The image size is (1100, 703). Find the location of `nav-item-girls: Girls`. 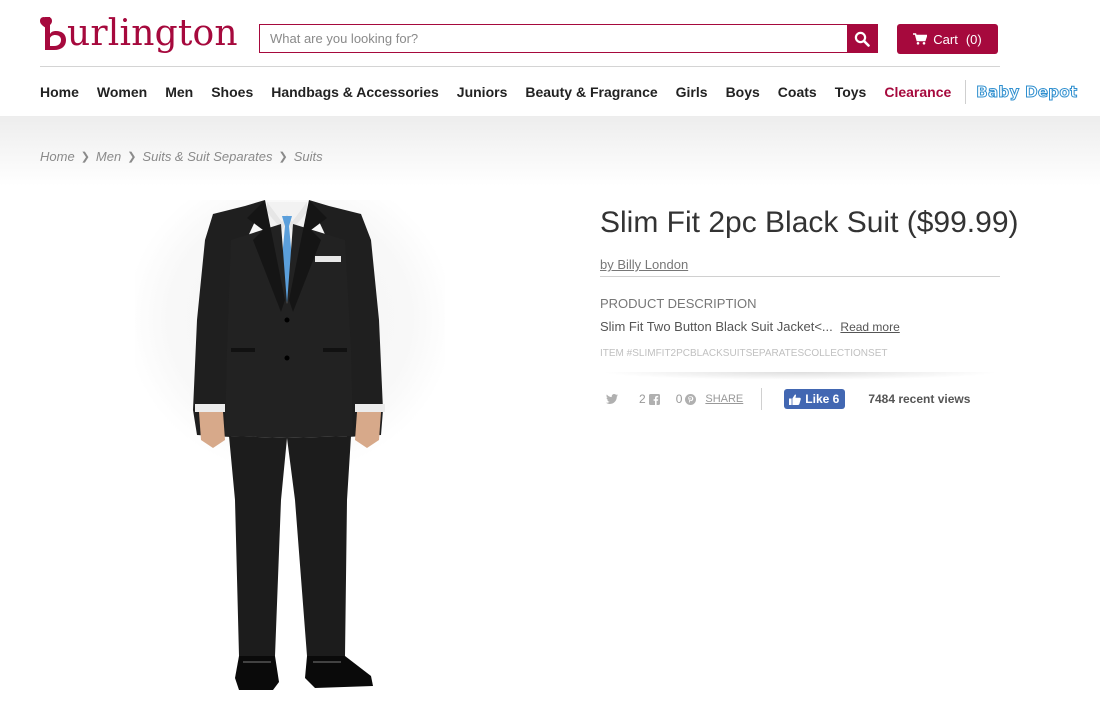

nav-item-girls: Girls is located at coordinates (692, 92).